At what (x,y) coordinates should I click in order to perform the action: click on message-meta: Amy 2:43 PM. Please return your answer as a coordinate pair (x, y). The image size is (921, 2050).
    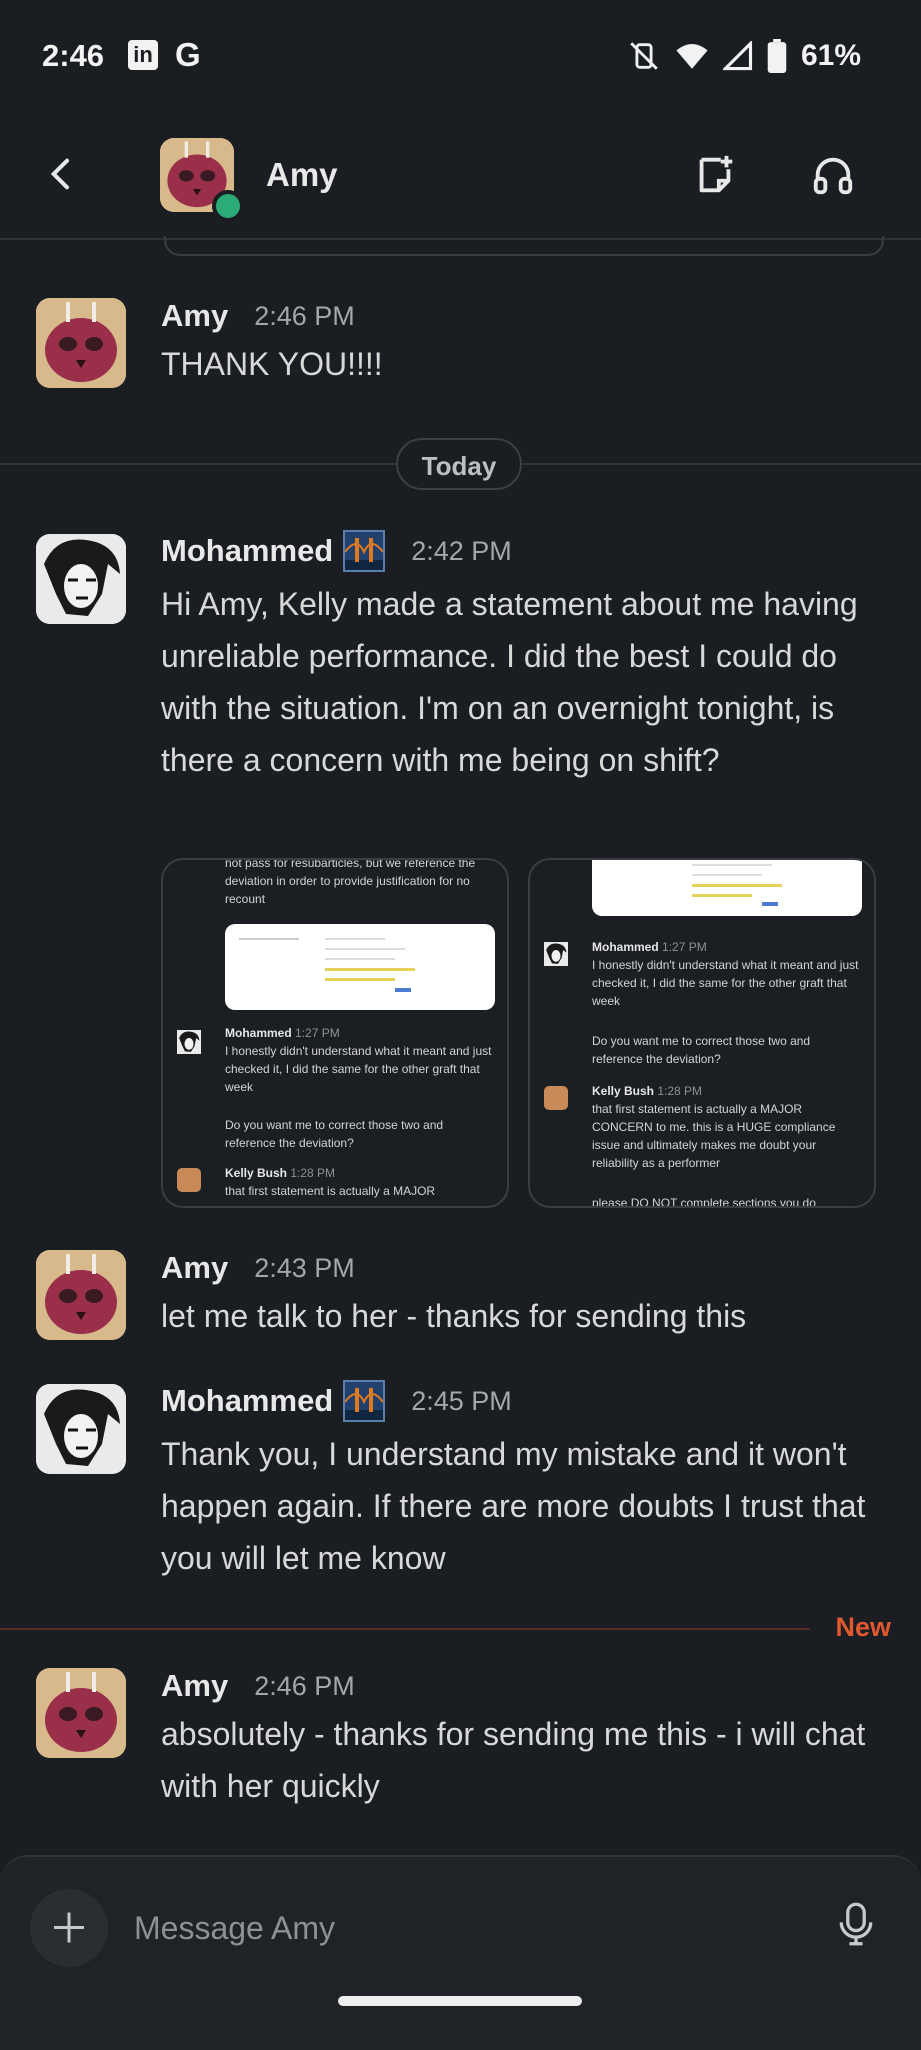
    Looking at the image, I should click on (258, 1268).